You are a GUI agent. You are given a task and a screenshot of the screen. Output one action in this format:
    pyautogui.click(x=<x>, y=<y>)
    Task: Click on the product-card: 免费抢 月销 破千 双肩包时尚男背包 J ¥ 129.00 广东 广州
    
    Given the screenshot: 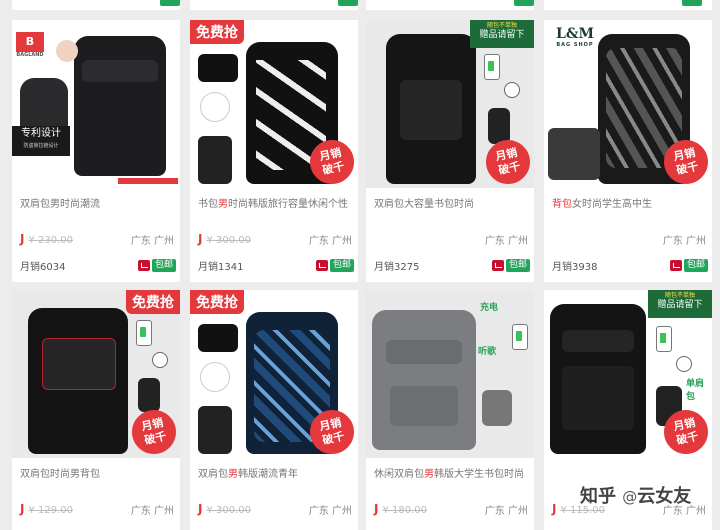 What is the action you would take?
    pyautogui.click(x=96, y=410)
    